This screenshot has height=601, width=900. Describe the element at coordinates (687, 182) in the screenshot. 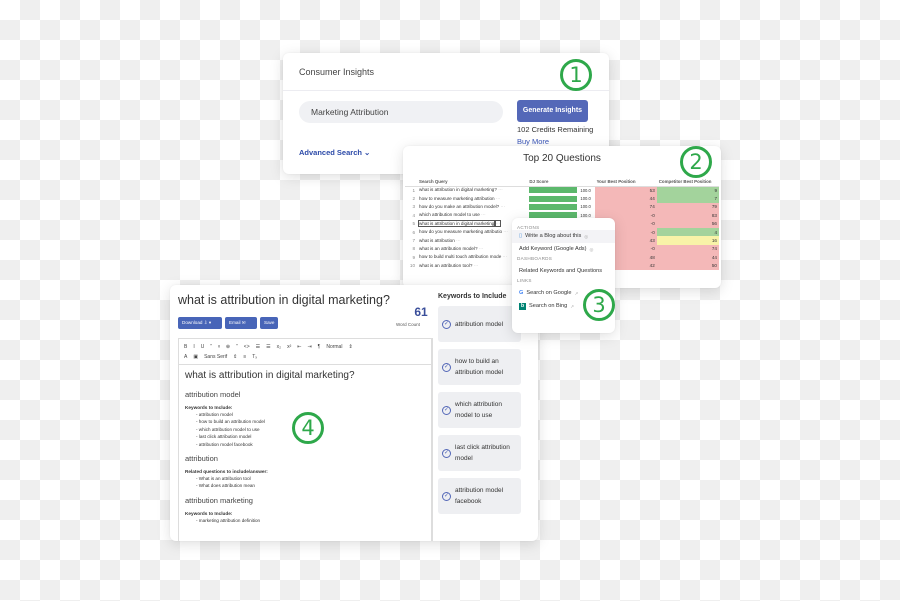

I see `col-competitor-best-position: Competitor Best Position` at that location.